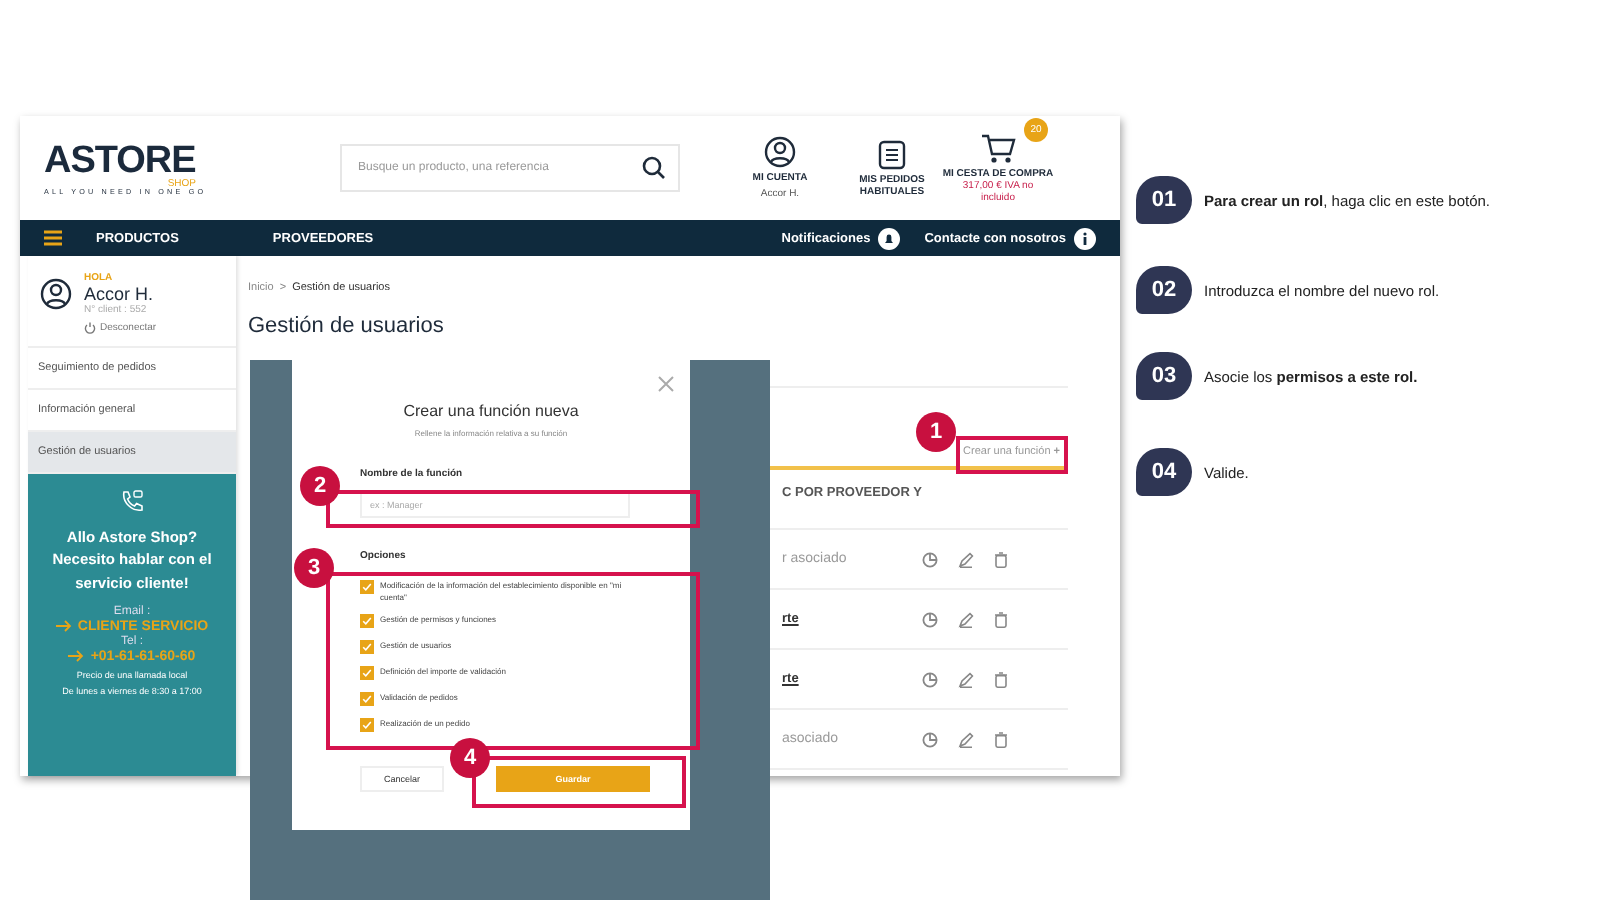 The image size is (1600, 900). Describe the element at coordinates (889, 238) in the screenshot. I see `bell-icon` at that location.